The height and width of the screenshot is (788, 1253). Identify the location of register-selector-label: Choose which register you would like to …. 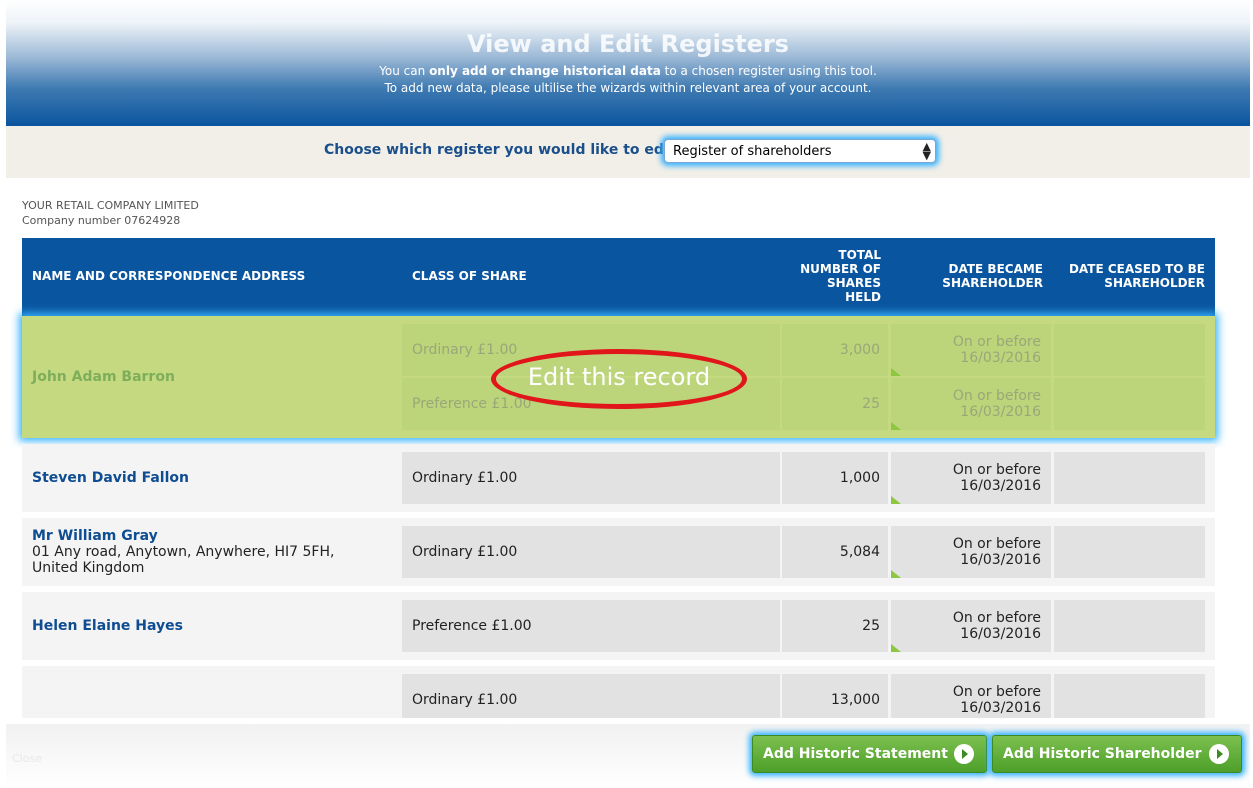
(500, 150).